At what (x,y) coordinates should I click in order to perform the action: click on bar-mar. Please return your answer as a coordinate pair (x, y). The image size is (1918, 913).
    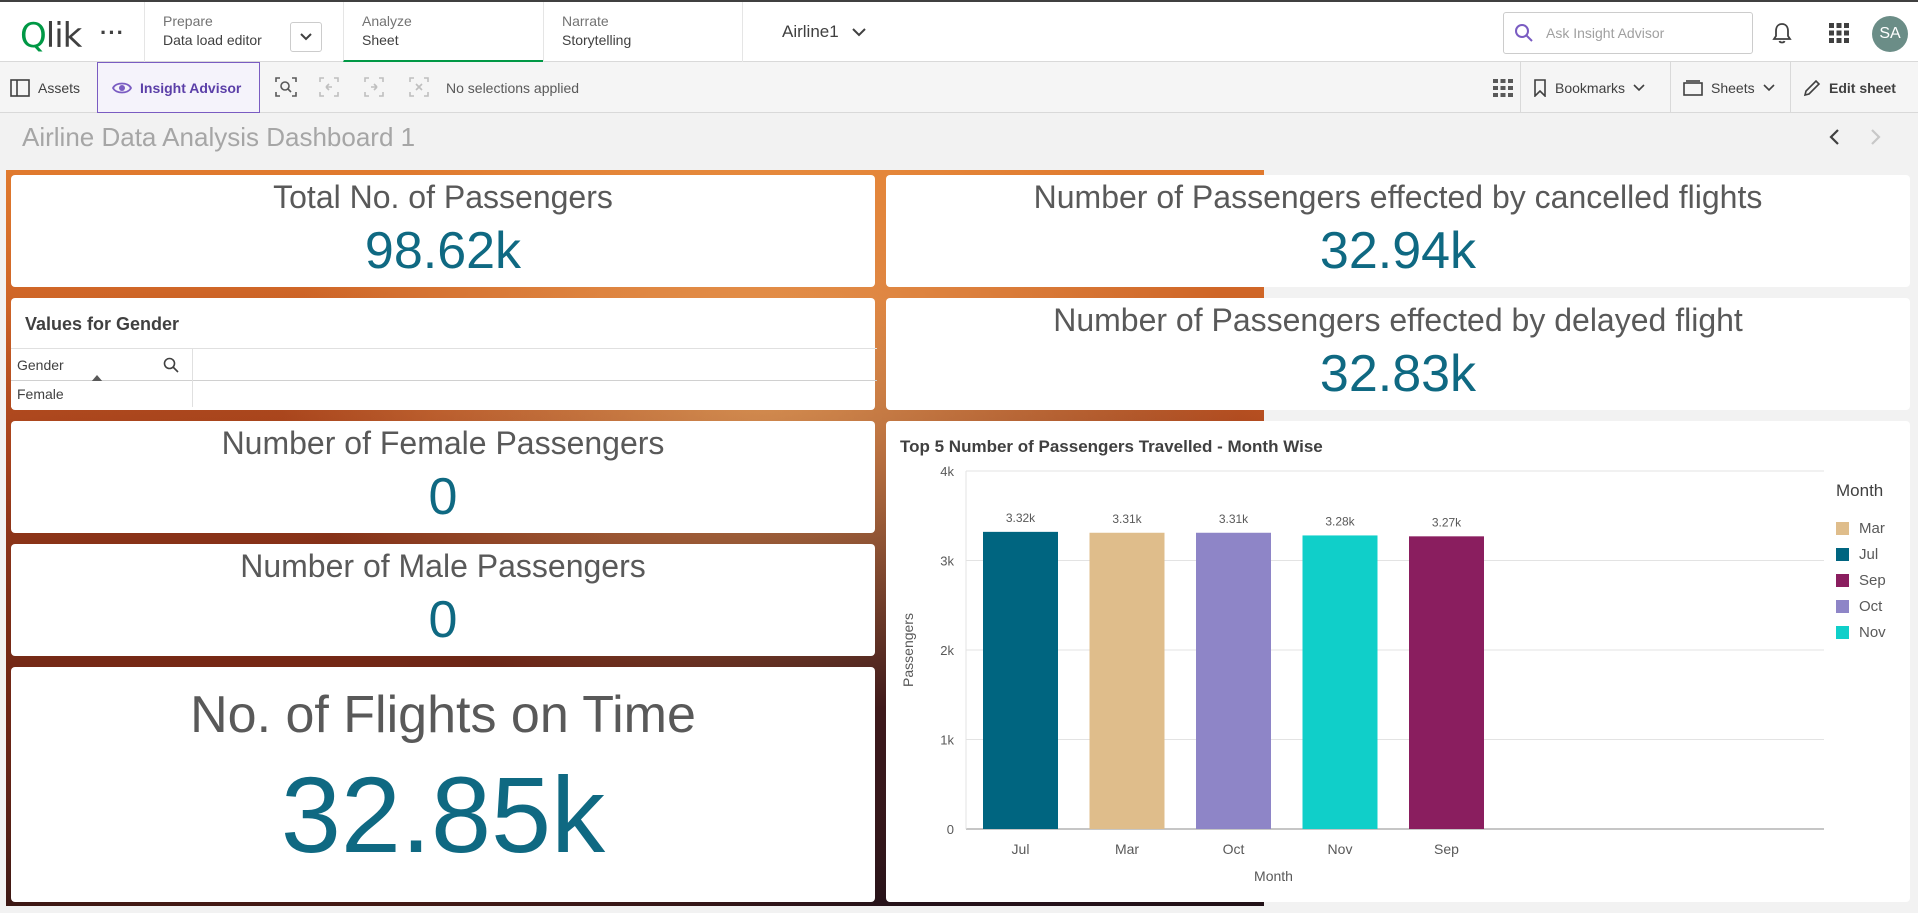
    Looking at the image, I should click on (1127, 680).